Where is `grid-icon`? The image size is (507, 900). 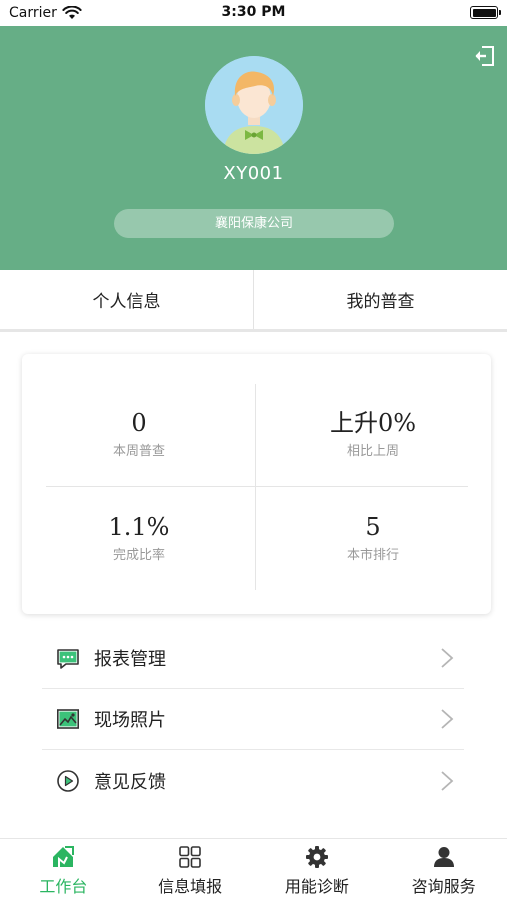
grid-icon is located at coordinates (190, 857).